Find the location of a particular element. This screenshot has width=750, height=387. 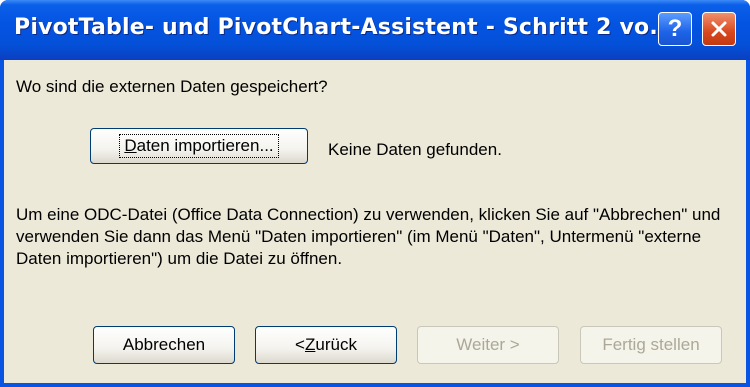

close-button is located at coordinates (719, 29).